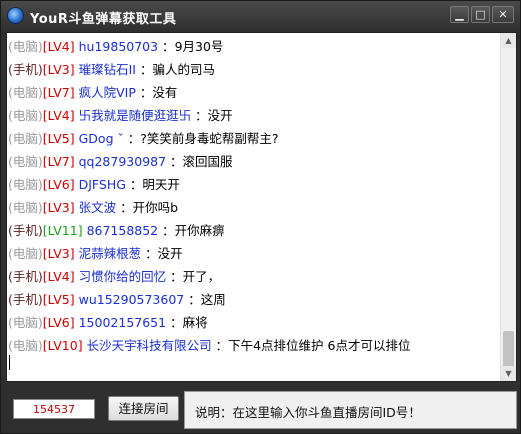 The height and width of the screenshot is (434, 521). I want to click on message-text: 9月30号, so click(199, 46).